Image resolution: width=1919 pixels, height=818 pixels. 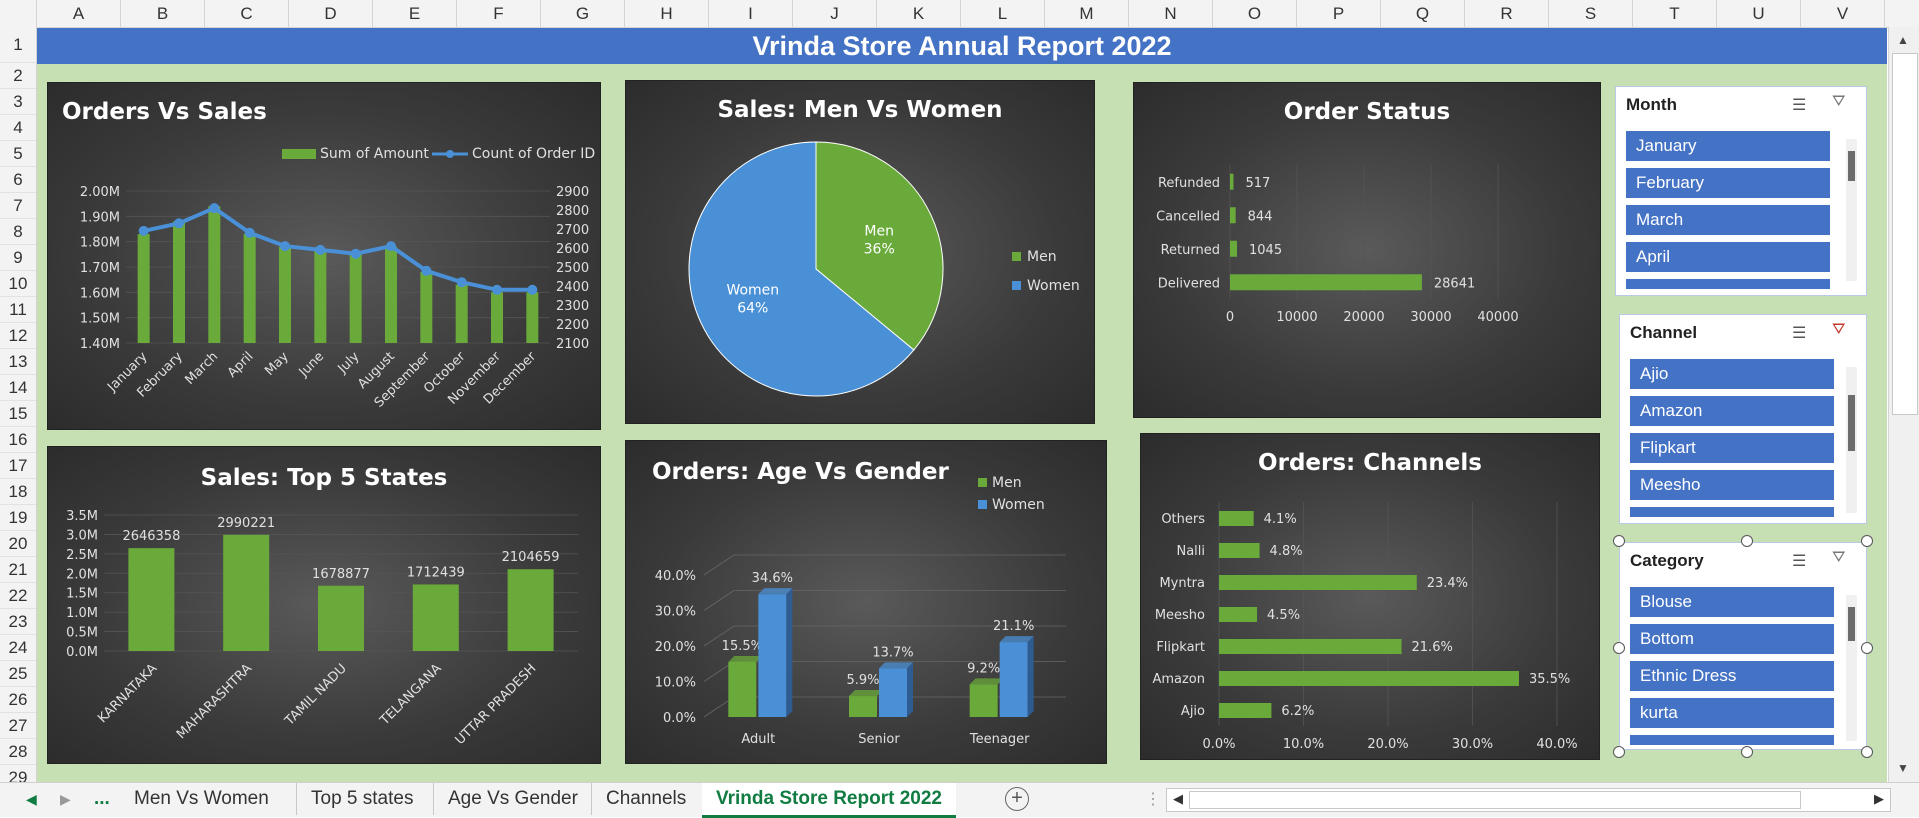 What do you see at coordinates (1728, 183) in the screenshot?
I see `slicer-item-february: February` at bounding box center [1728, 183].